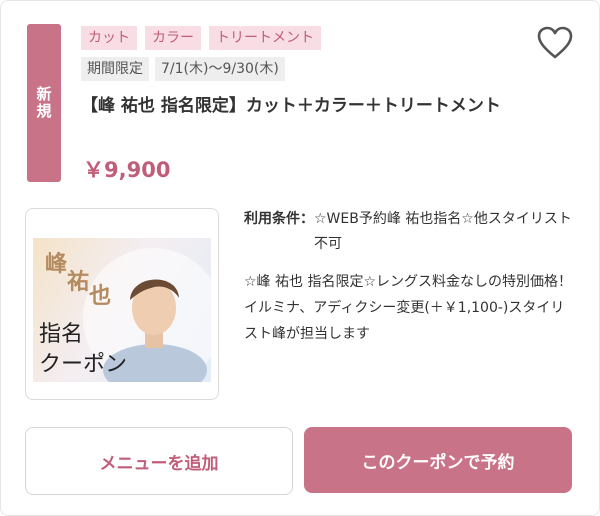 The width and height of the screenshot is (600, 516). I want to click on coupon-title: 【峰 祐也 指名限定】カット＋カラー＋トリートメント, so click(291, 106).